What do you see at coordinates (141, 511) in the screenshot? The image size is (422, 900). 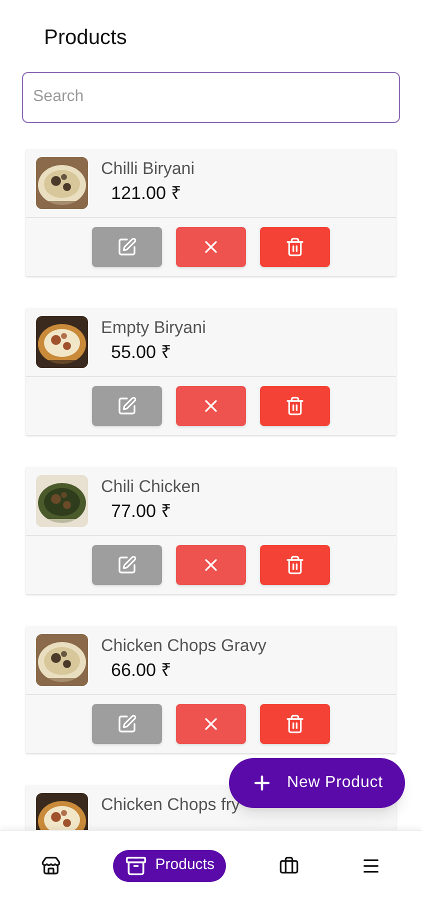 I see `product-price: 77.00 ₹` at bounding box center [141, 511].